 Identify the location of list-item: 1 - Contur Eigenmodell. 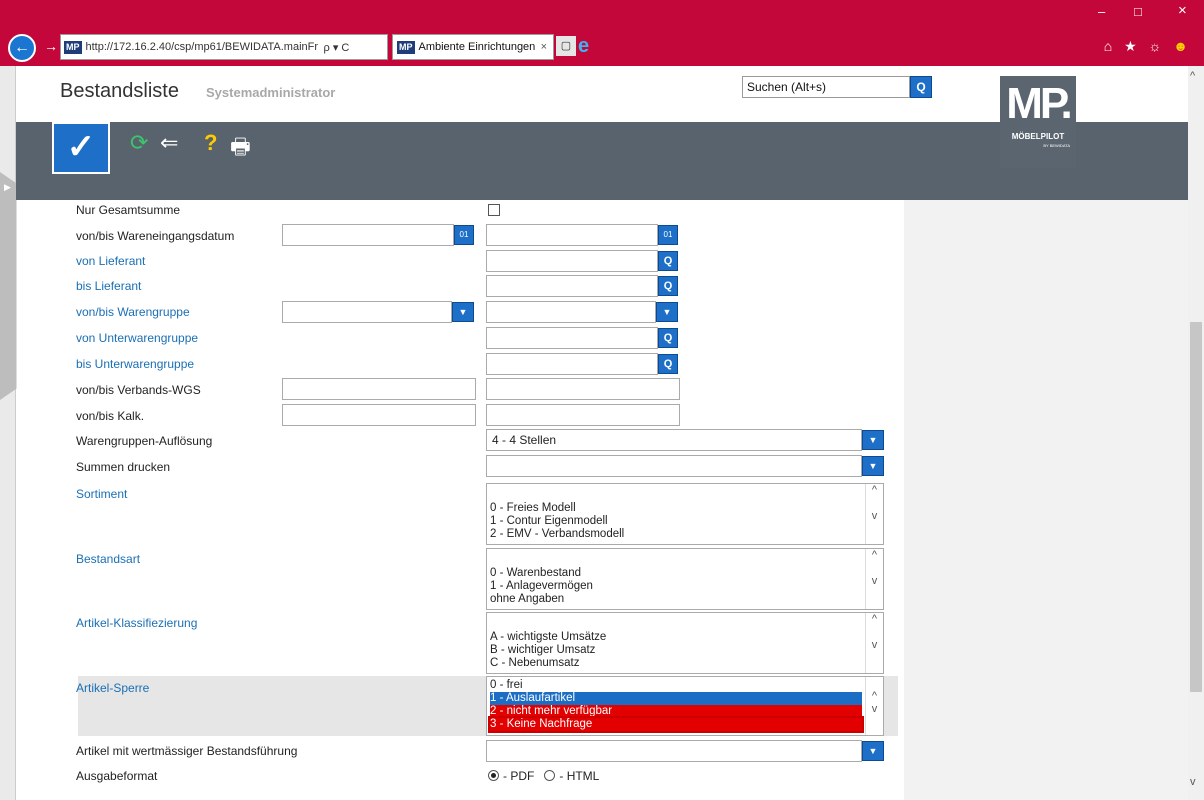
(685, 521).